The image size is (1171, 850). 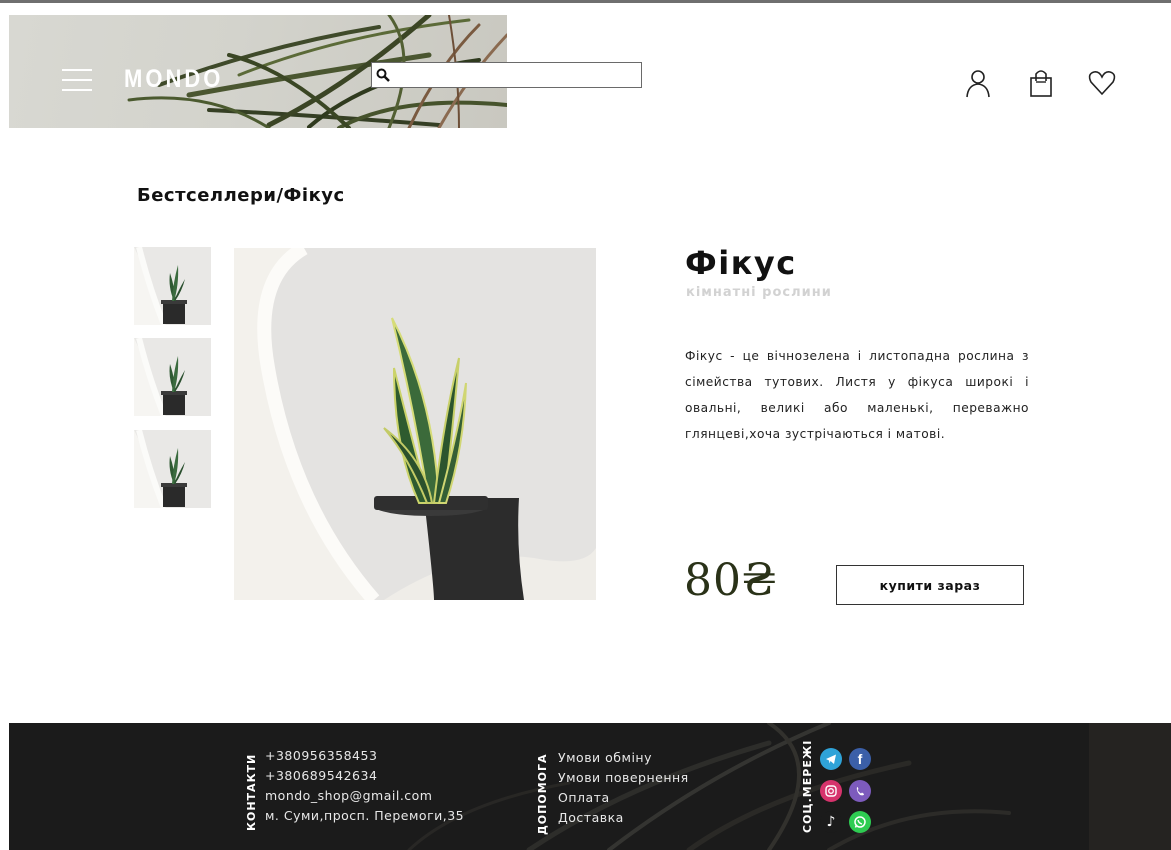 What do you see at coordinates (517, 75) in the screenshot?
I see `search-input` at bounding box center [517, 75].